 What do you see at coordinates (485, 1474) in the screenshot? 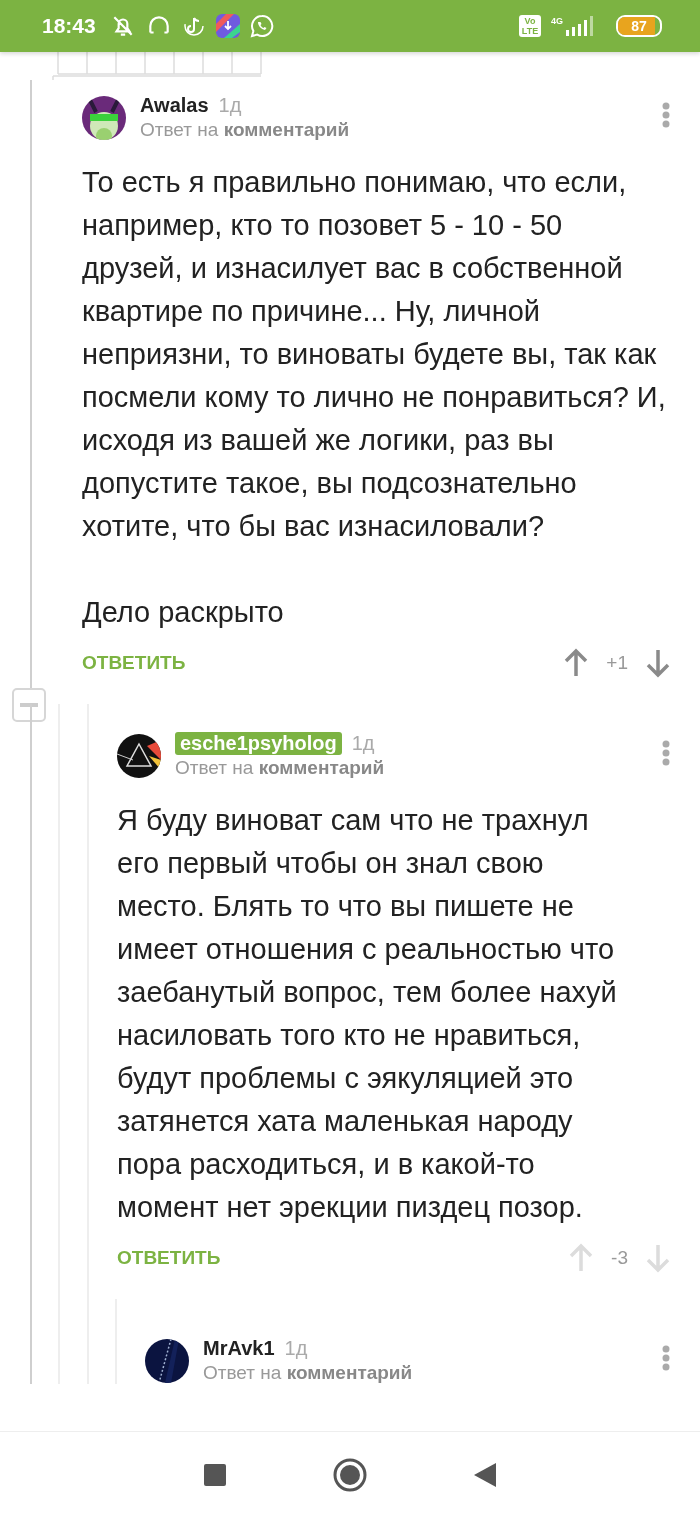
I see `back-icon` at bounding box center [485, 1474].